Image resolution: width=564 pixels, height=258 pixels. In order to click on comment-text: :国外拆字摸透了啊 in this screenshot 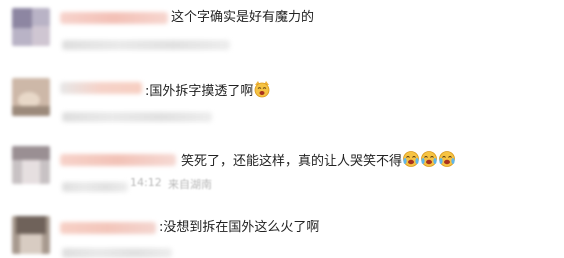, I will do `click(208, 92)`.